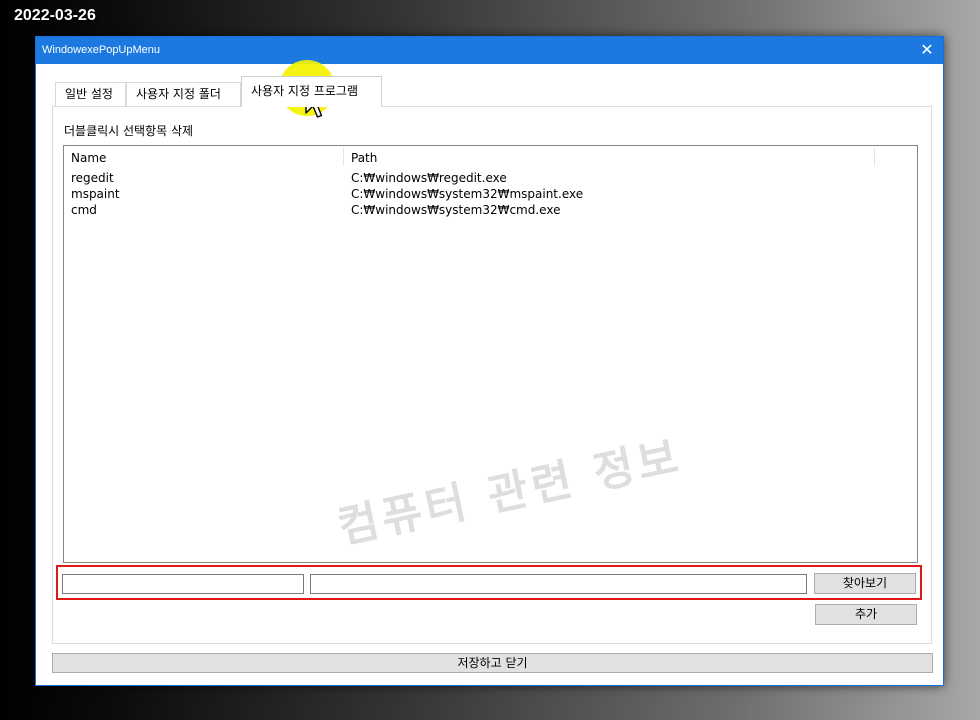 The height and width of the screenshot is (720, 980). Describe the element at coordinates (467, 194) in the screenshot. I see `item-path: C:₩windows₩system32₩mspaint.exe` at that location.